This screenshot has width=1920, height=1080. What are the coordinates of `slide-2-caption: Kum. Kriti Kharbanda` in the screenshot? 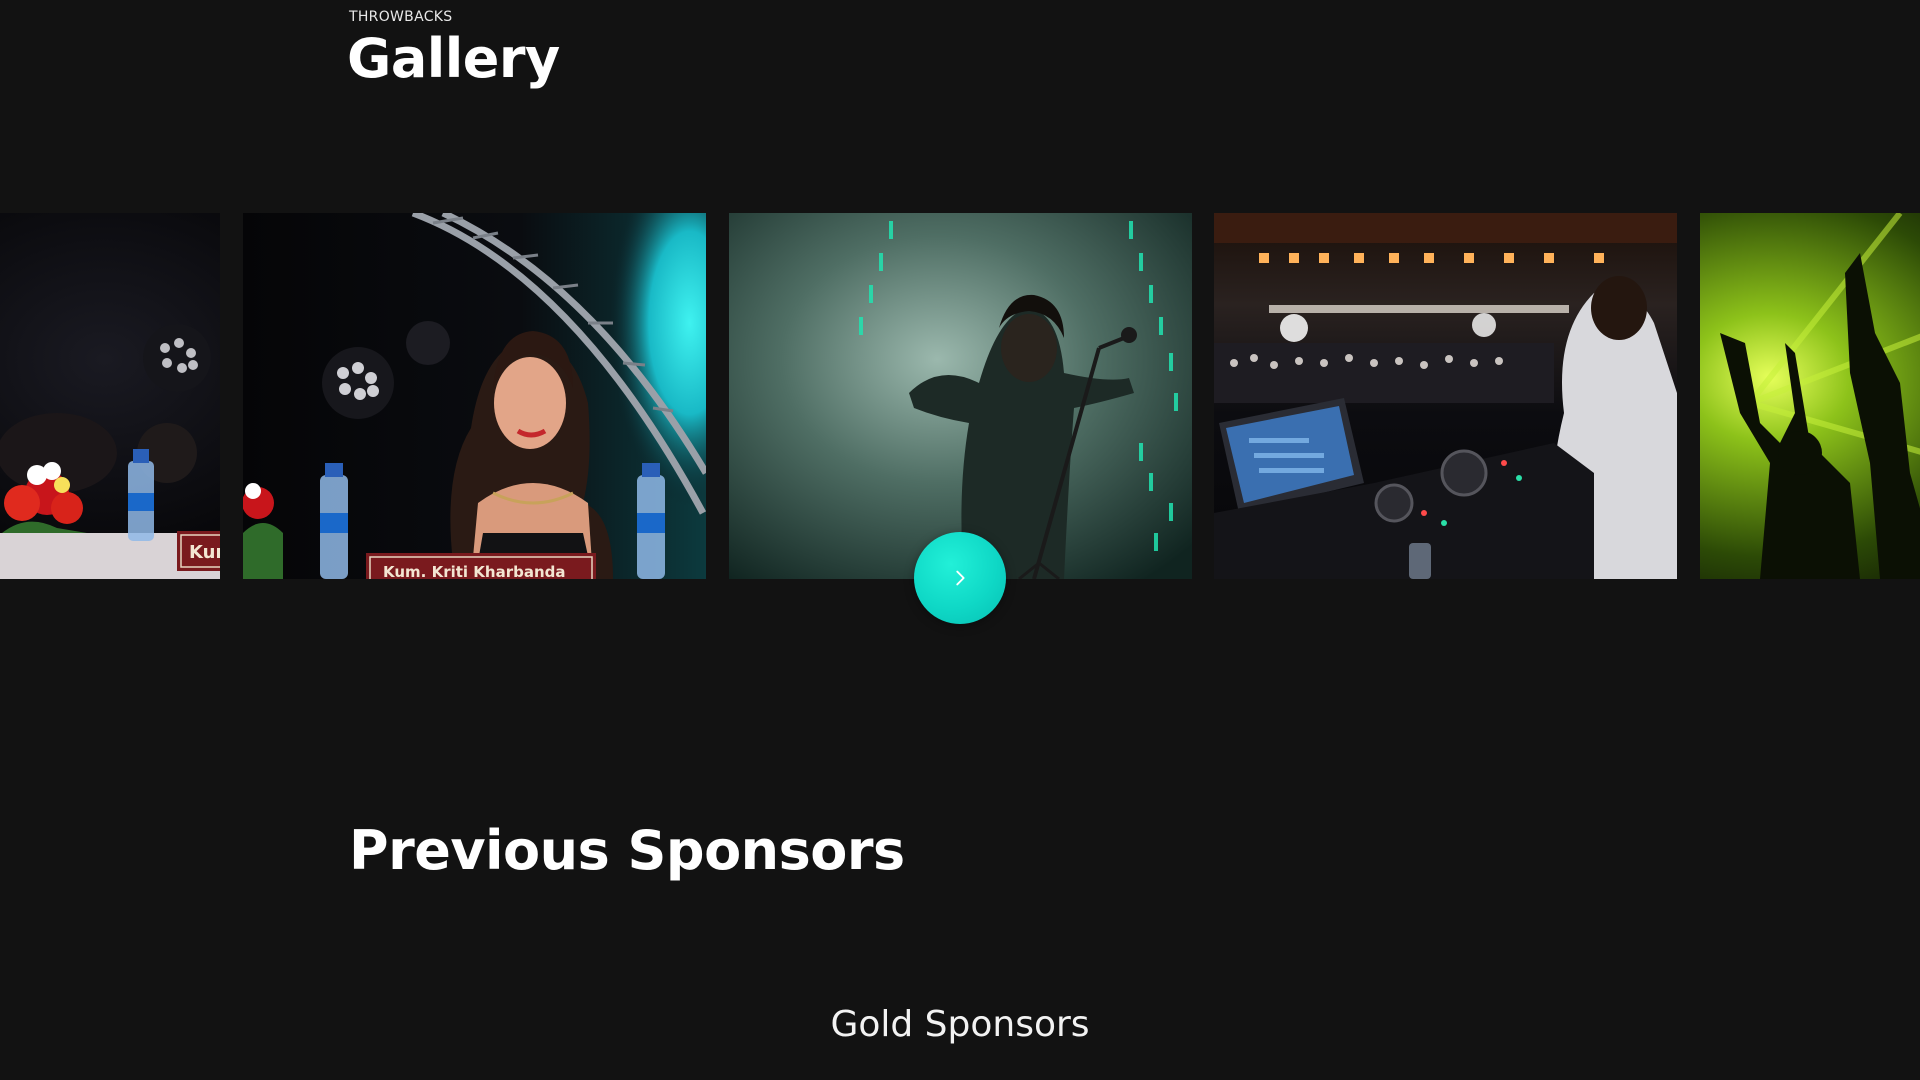 It's located at (474, 571).